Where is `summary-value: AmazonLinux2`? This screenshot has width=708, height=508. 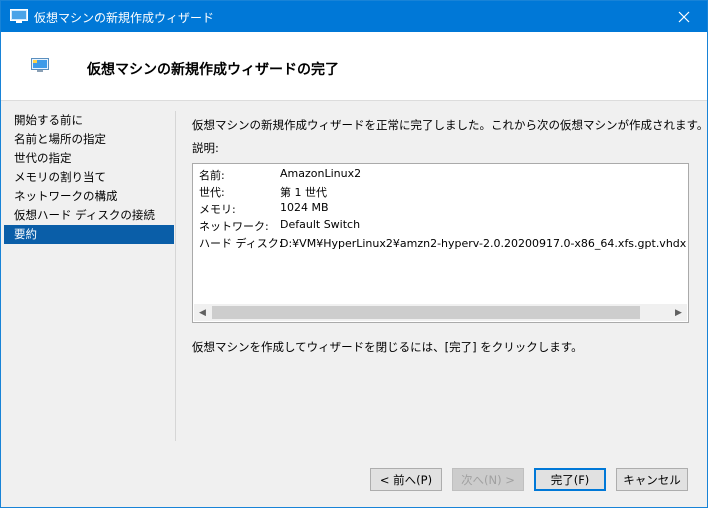
summary-value: AmazonLinux2 is located at coordinates (321, 173).